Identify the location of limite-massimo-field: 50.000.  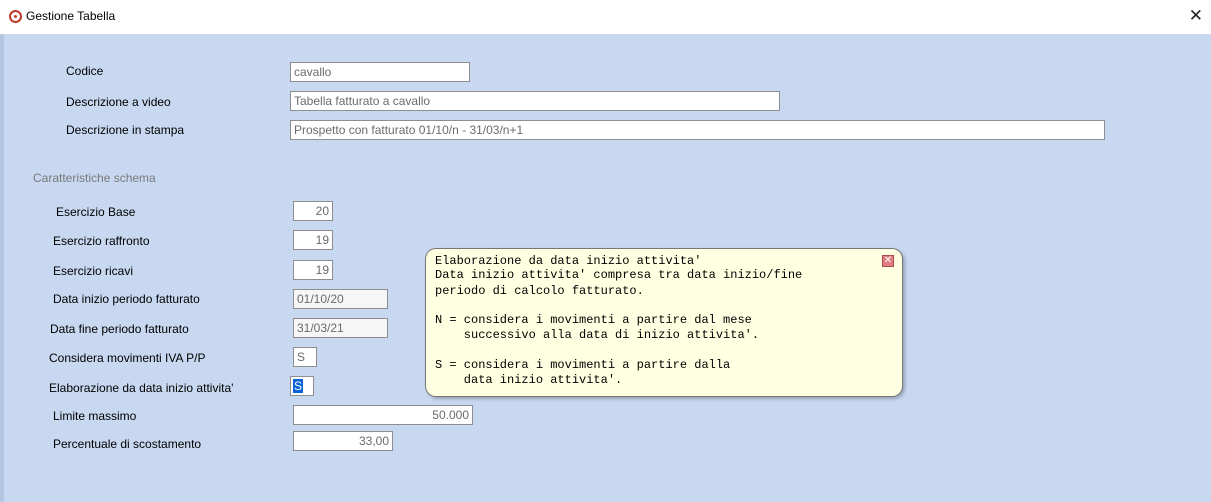
(383, 415).